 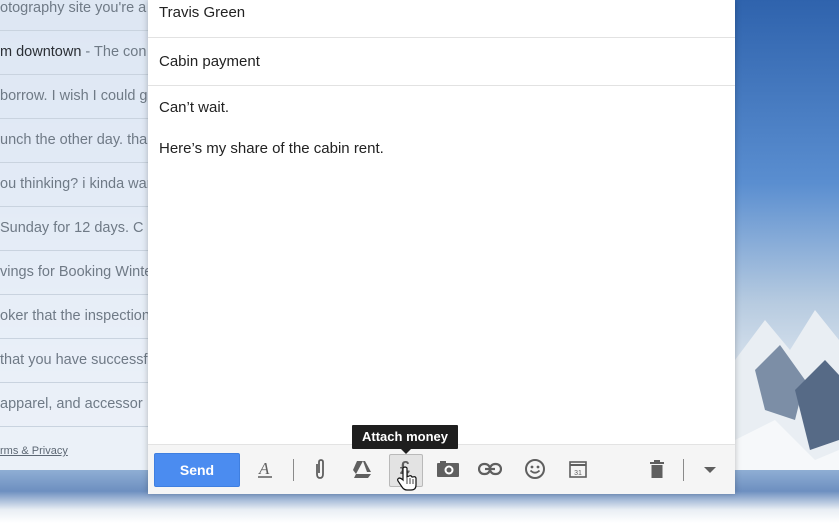 I want to click on inbox-row: that you have successf, so click(x=74, y=360).